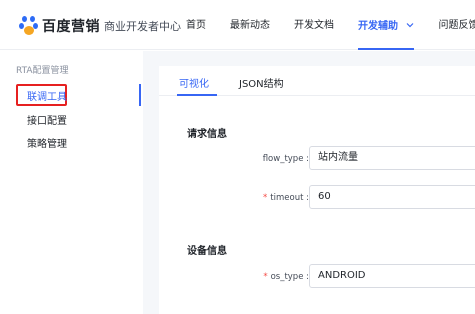 The width and height of the screenshot is (475, 314). Describe the element at coordinates (47, 95) in the screenshot. I see `sidebar-item-debug-tool: 联调工具` at that location.